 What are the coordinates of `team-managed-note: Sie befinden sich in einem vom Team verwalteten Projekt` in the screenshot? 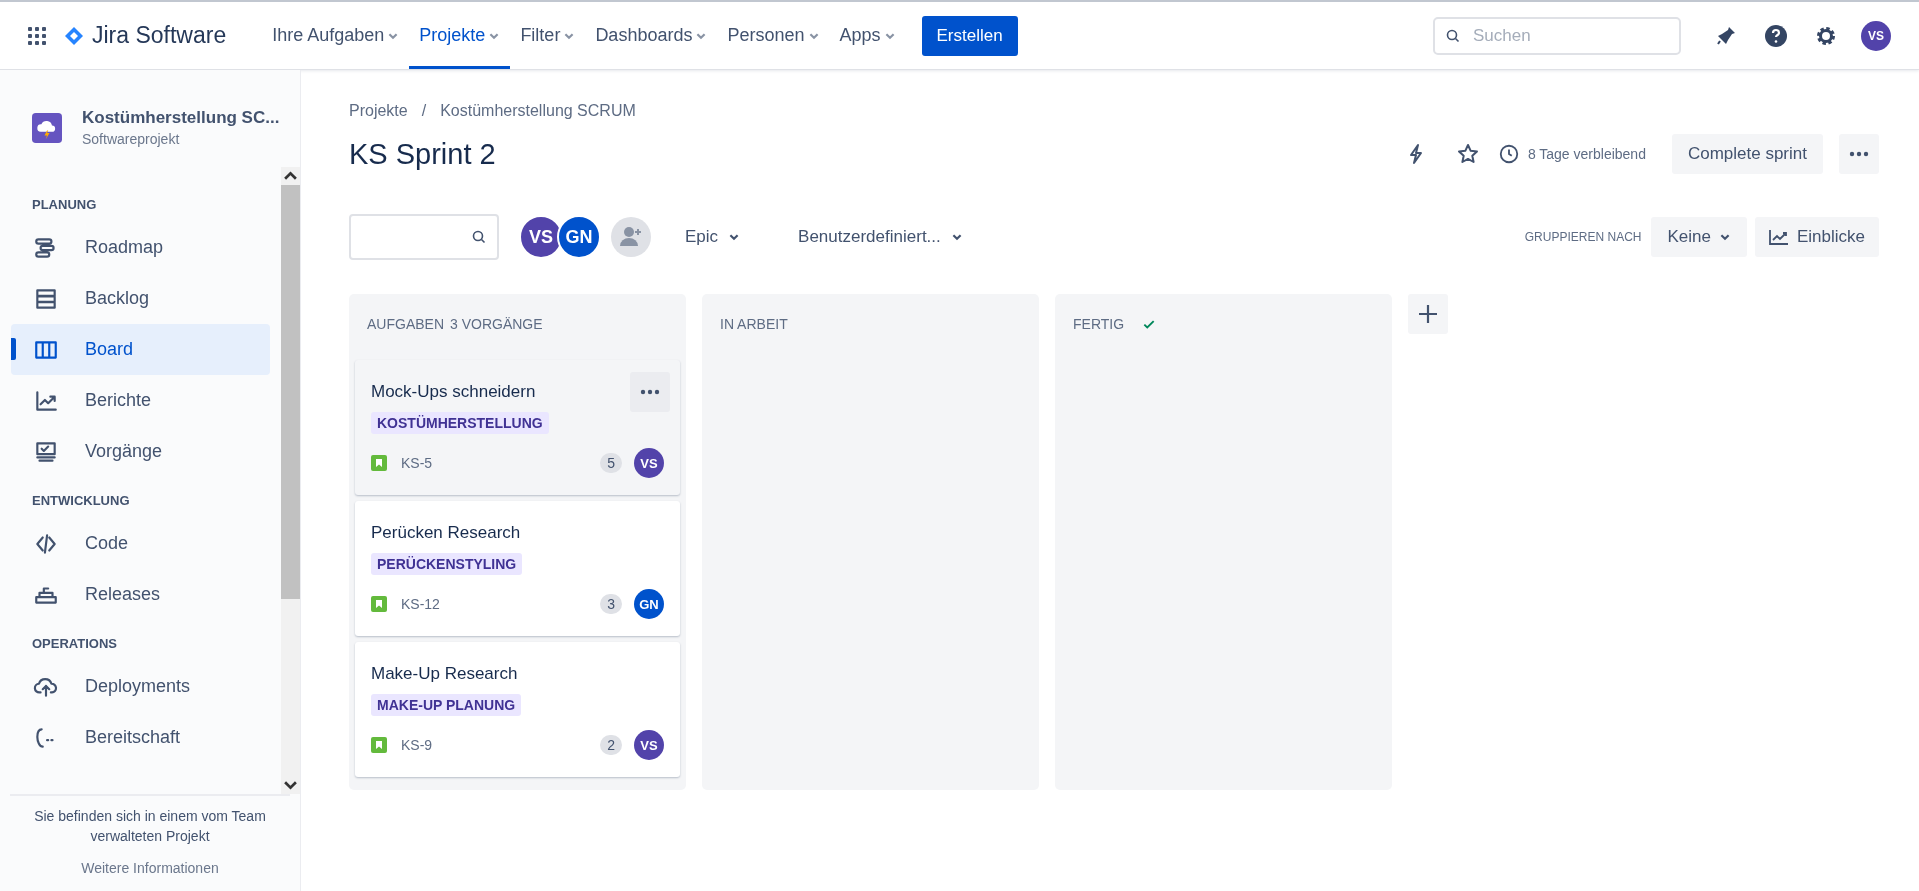 It's located at (150, 826).